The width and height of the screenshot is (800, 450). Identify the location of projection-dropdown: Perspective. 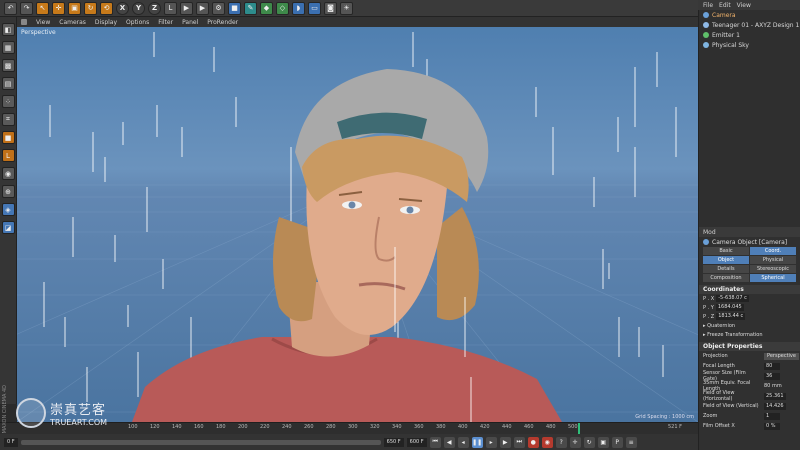
(781, 356).